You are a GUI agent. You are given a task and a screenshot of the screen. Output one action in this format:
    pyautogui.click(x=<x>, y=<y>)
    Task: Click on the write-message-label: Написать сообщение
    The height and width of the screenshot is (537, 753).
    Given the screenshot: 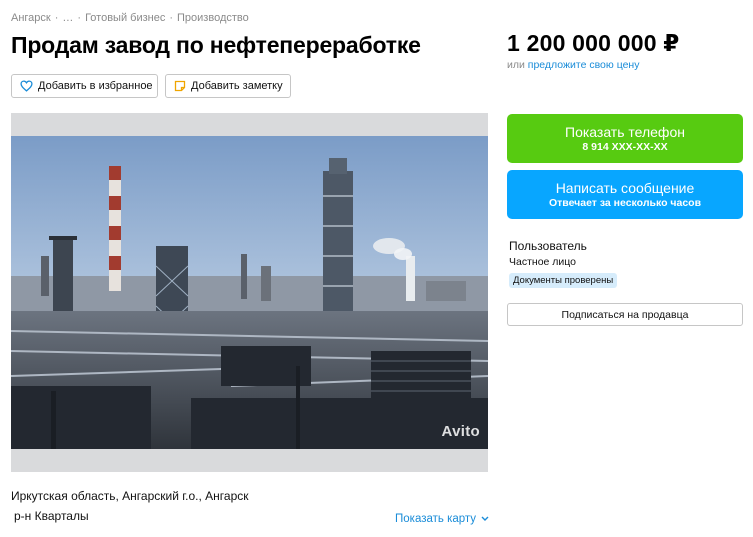 What is the action you would take?
    pyautogui.click(x=625, y=187)
    